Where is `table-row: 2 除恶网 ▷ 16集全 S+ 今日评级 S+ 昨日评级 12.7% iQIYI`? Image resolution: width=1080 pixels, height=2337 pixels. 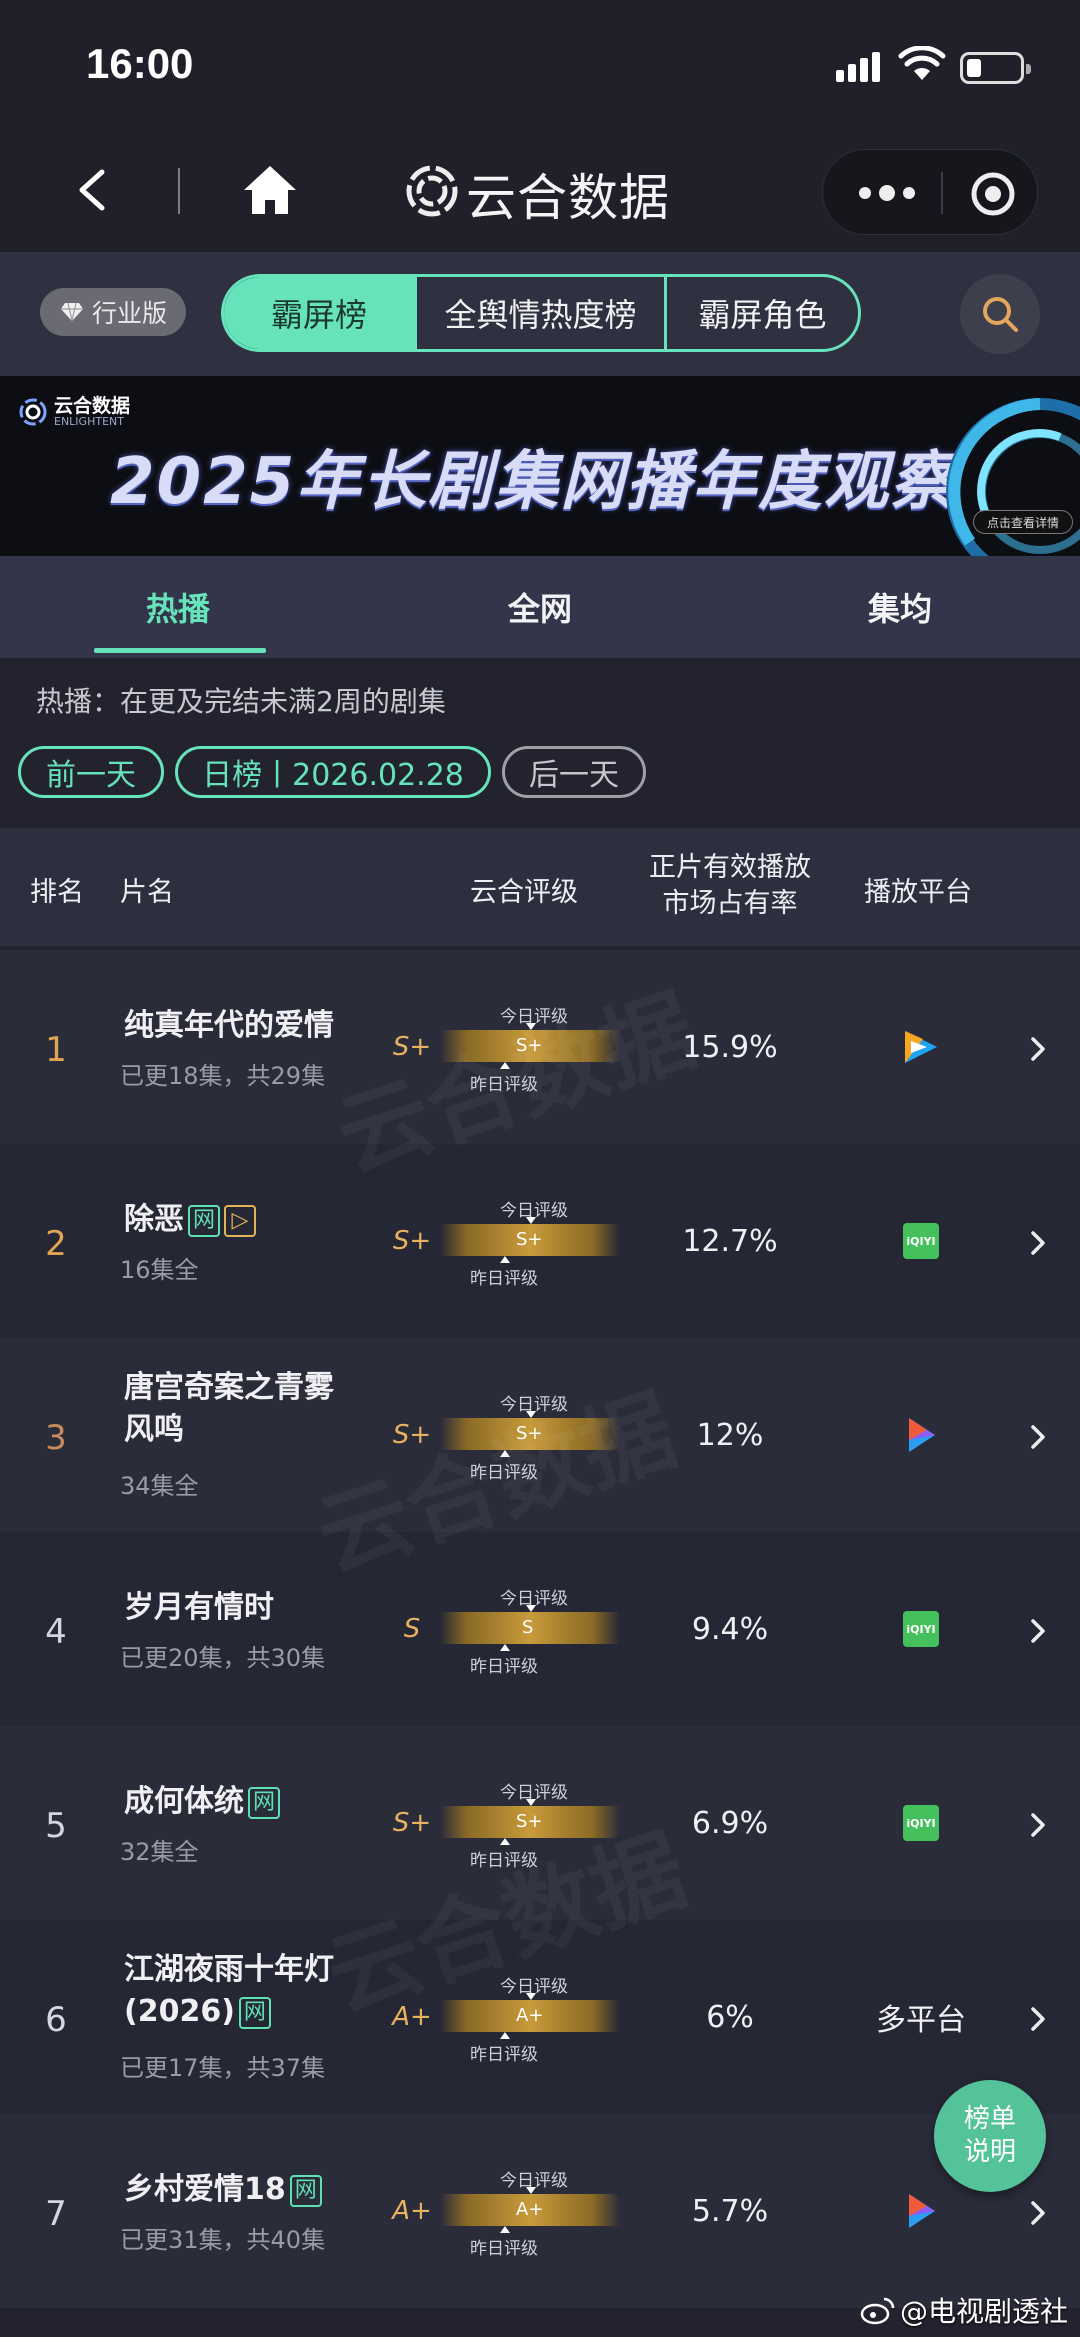
table-row: 2 除恶网 ▷ 16集全 S+ 今日评级 S+ 昨日评级 12.7% iQIYI is located at coordinates (540, 1241).